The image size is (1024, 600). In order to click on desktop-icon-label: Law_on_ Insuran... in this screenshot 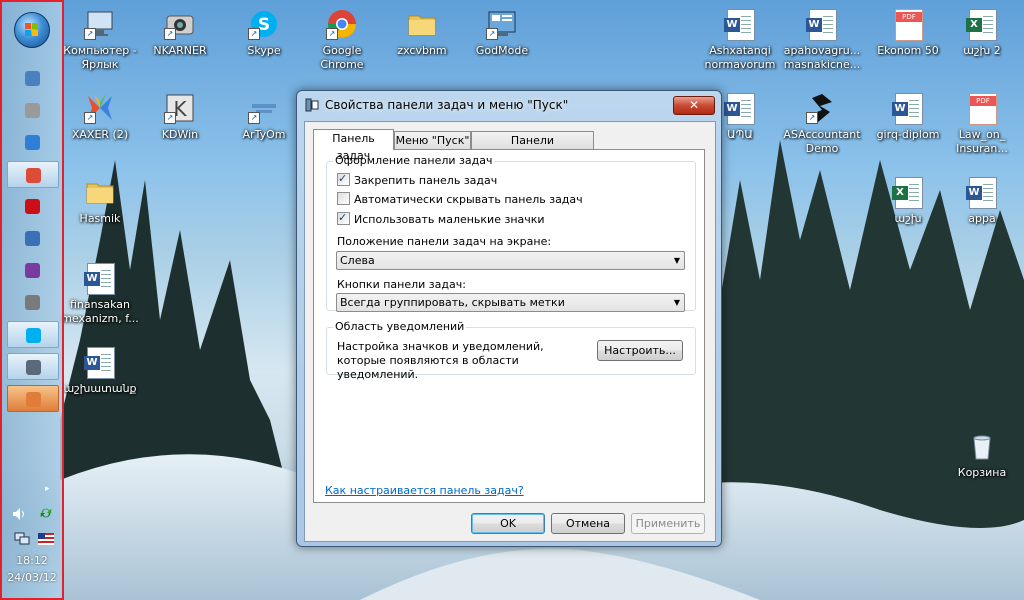, I will do `click(982, 141)`.